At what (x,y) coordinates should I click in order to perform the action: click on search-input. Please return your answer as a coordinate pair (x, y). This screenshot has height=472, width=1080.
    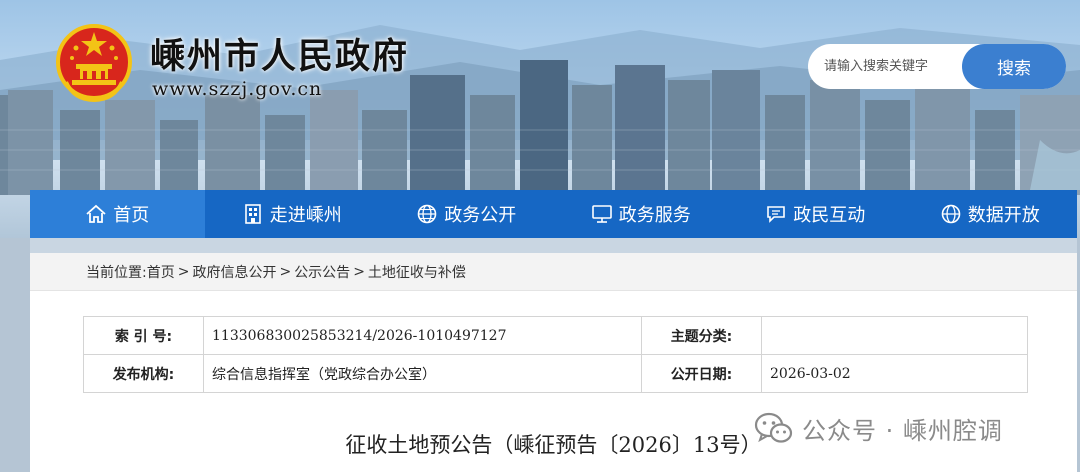
    Looking at the image, I should click on (893, 66).